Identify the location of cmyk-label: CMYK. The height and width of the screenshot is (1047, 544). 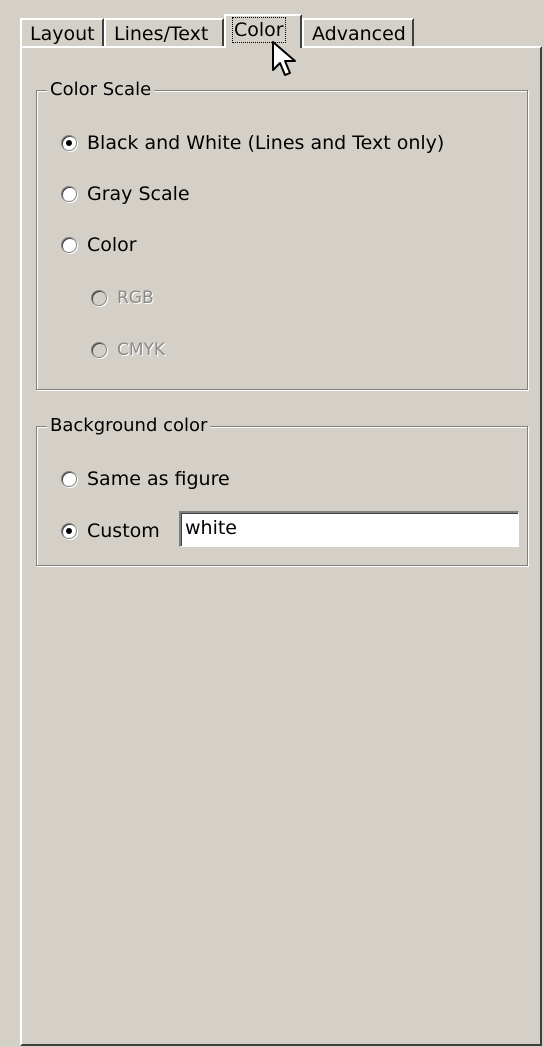
(141, 350).